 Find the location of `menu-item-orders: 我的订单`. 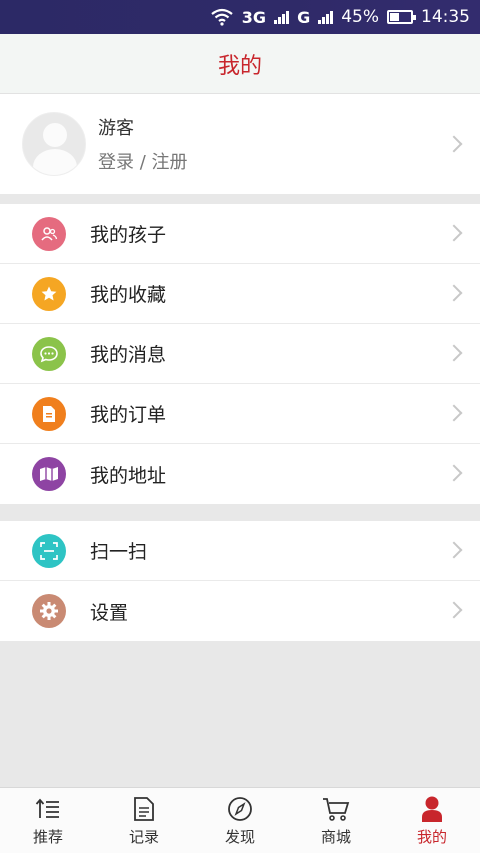

menu-item-orders: 我的订单 is located at coordinates (240, 414).